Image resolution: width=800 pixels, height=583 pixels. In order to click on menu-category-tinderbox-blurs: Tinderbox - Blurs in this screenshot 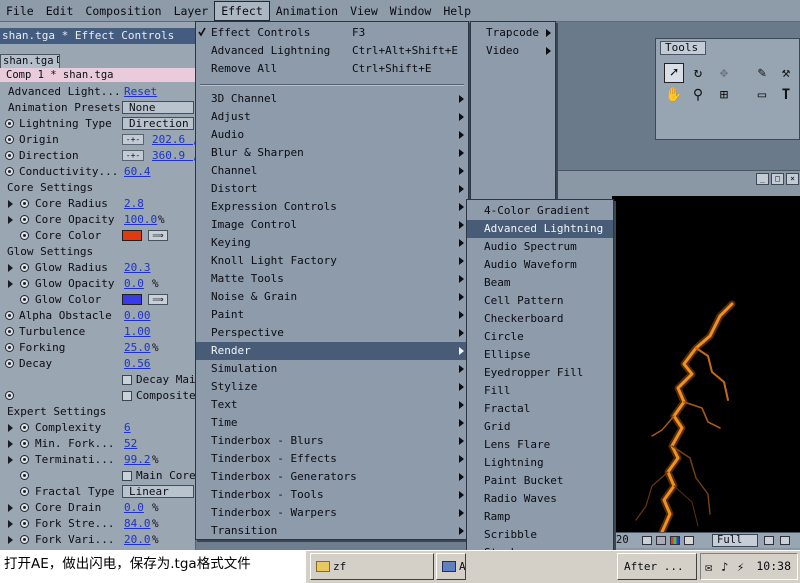, I will do `click(332, 441)`.